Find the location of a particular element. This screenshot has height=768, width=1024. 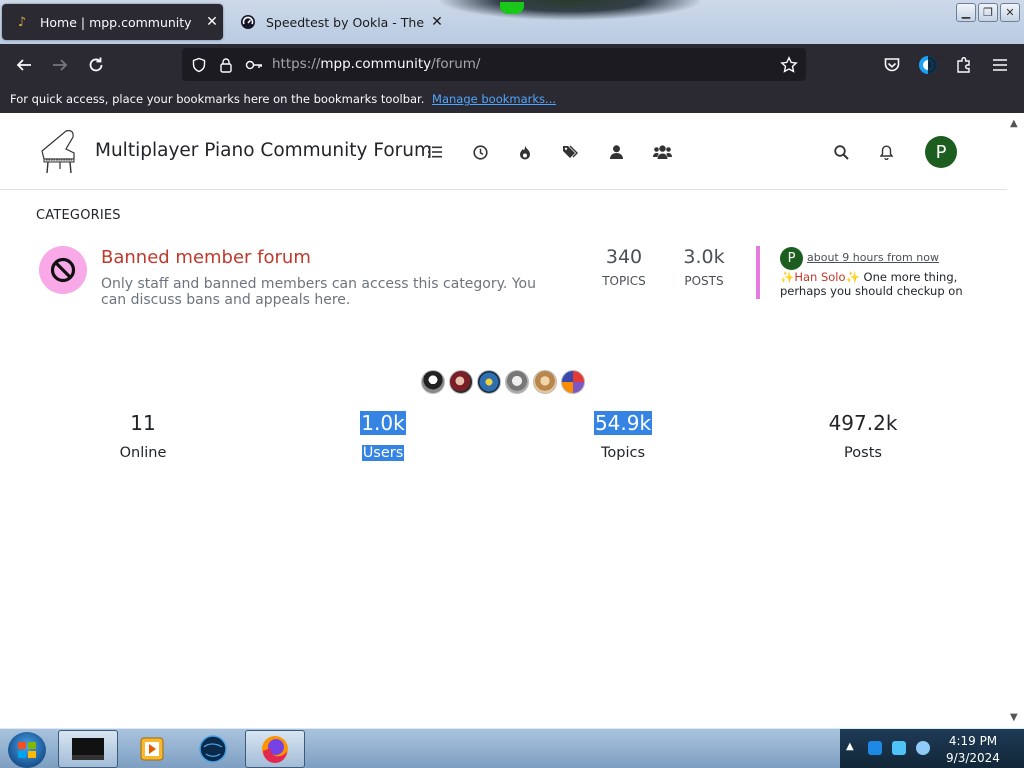

taskbar-globe-app-icon is located at coordinates (213, 749).